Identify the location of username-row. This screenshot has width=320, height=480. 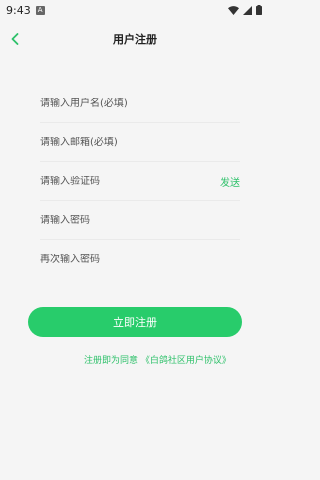
(140, 103).